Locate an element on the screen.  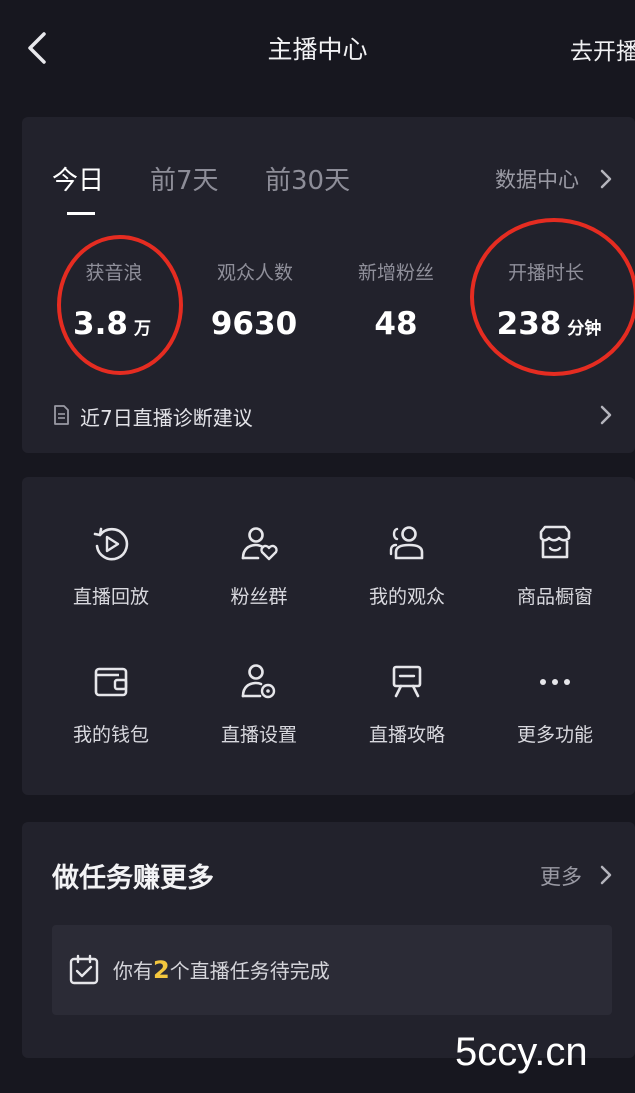
wallet-icon is located at coordinates (111, 682).